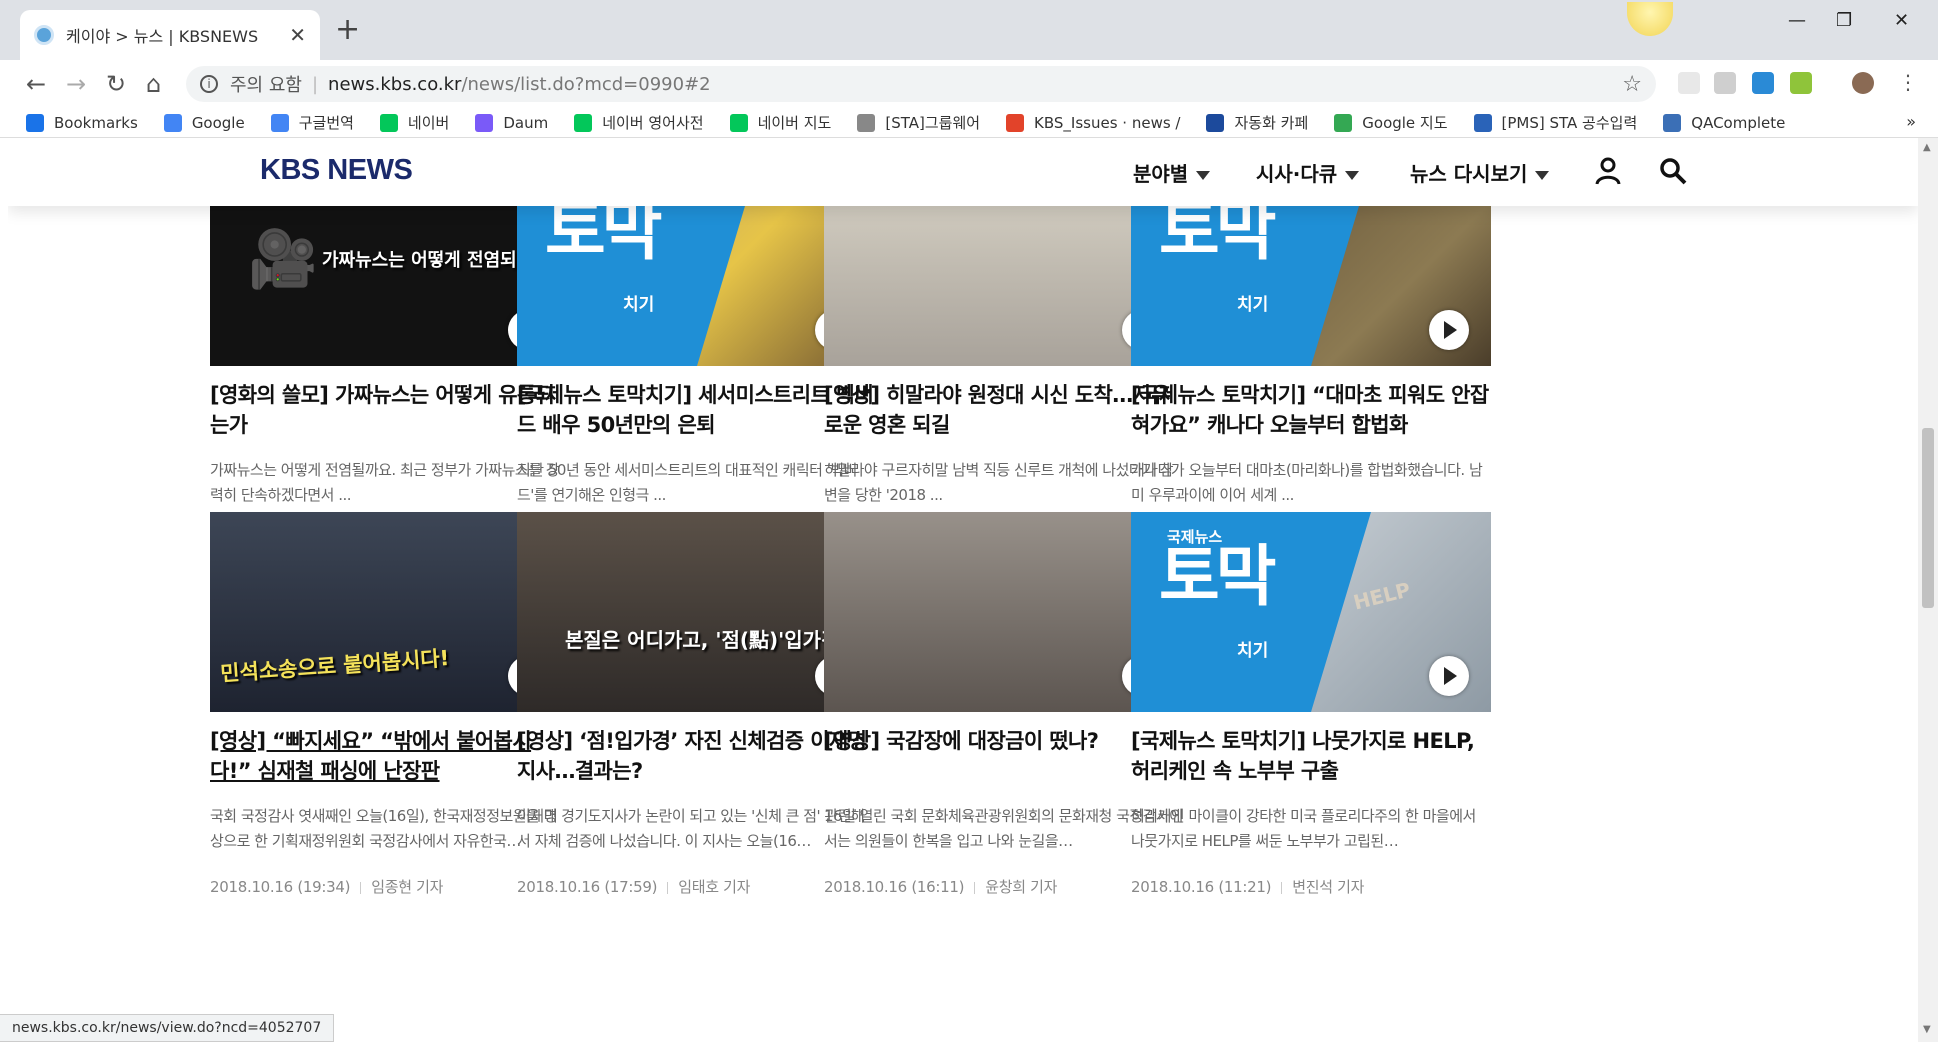 Image resolution: width=1938 pixels, height=1048 pixels. Describe the element at coordinates (312, 122) in the screenshot. I see `bookmark-item: 구글번역` at that location.